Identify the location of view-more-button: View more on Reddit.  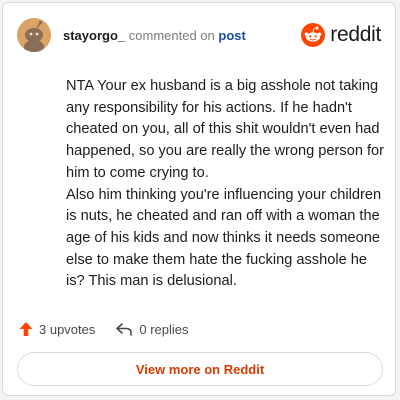
(200, 369).